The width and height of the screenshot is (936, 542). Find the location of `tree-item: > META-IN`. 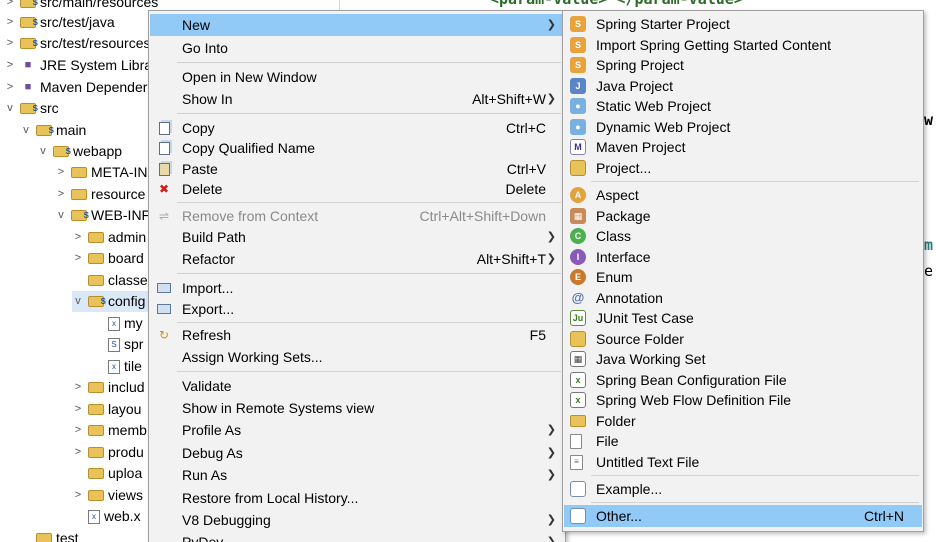

tree-item: > META-IN is located at coordinates (101, 172).